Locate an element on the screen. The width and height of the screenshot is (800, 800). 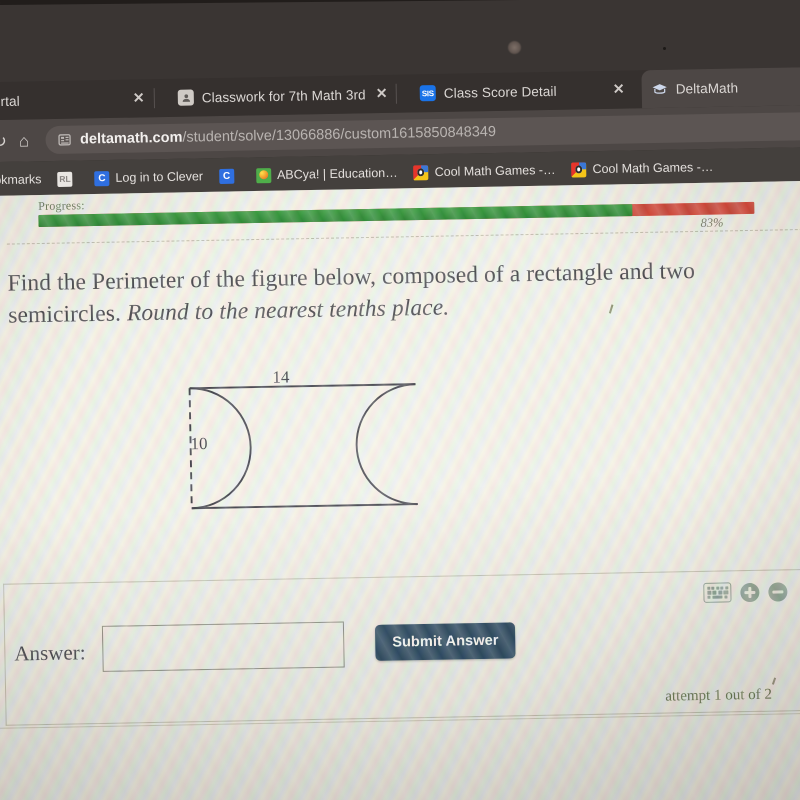
geometry-figure: 14 10 is located at coordinates (303, 445).